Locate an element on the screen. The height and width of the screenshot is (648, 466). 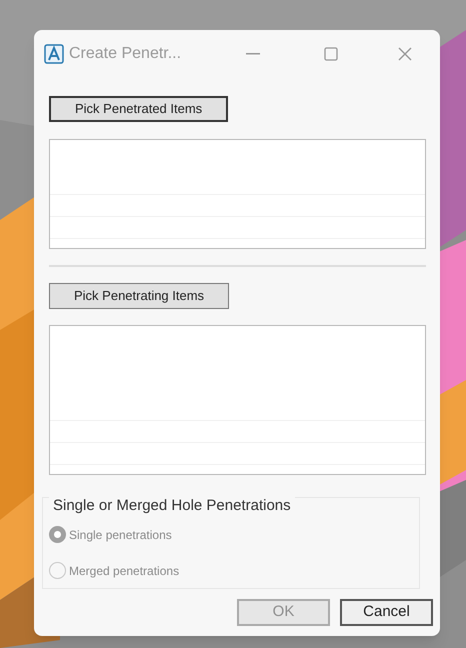
pick-button: Pick Penetrating Items is located at coordinates (139, 296).